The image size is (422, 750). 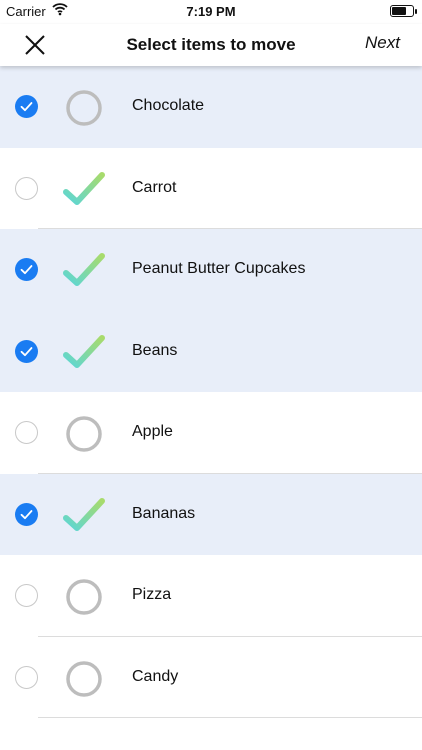 What do you see at coordinates (211, 433) in the screenshot?
I see `list-item: Apple` at bounding box center [211, 433].